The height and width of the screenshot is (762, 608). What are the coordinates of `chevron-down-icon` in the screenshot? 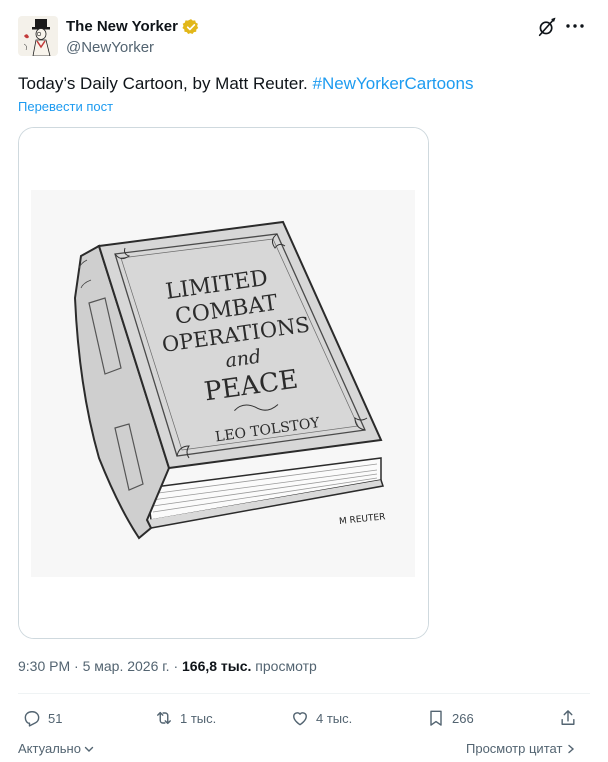 It's located at (89, 749).